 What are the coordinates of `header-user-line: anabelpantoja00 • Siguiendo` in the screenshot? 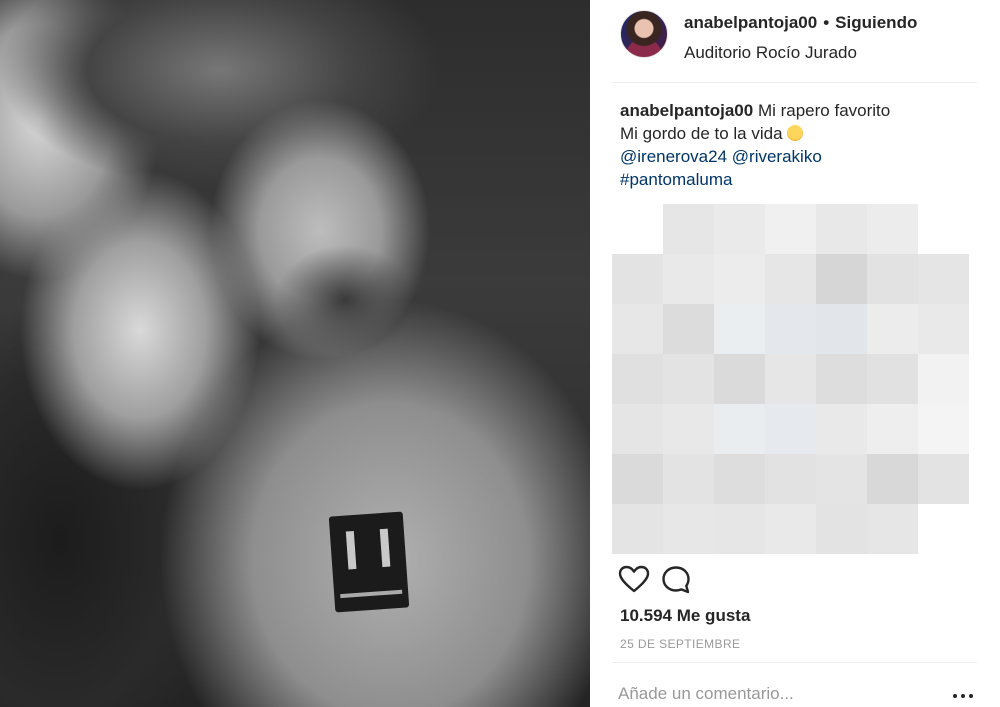 It's located at (800, 23).